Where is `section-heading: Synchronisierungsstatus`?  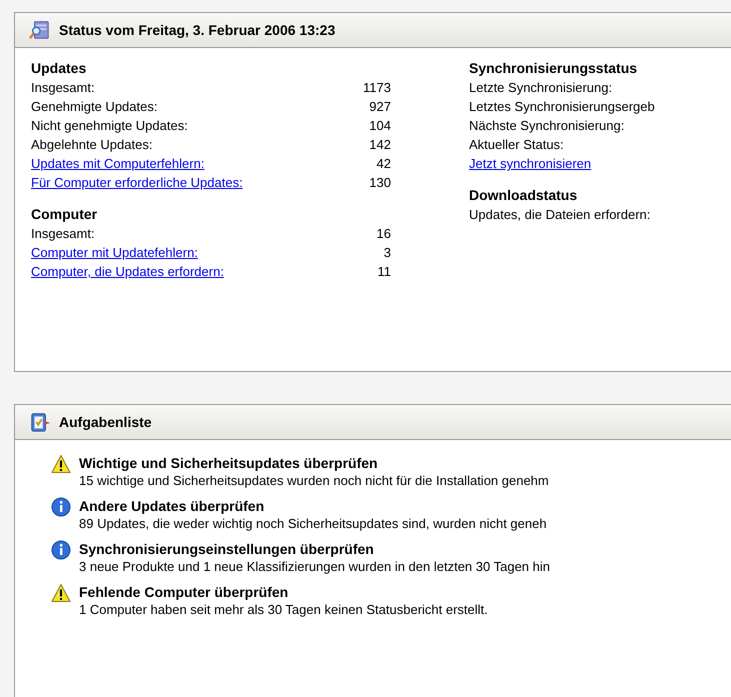
section-heading: Synchronisierungsstatus is located at coordinates (553, 68).